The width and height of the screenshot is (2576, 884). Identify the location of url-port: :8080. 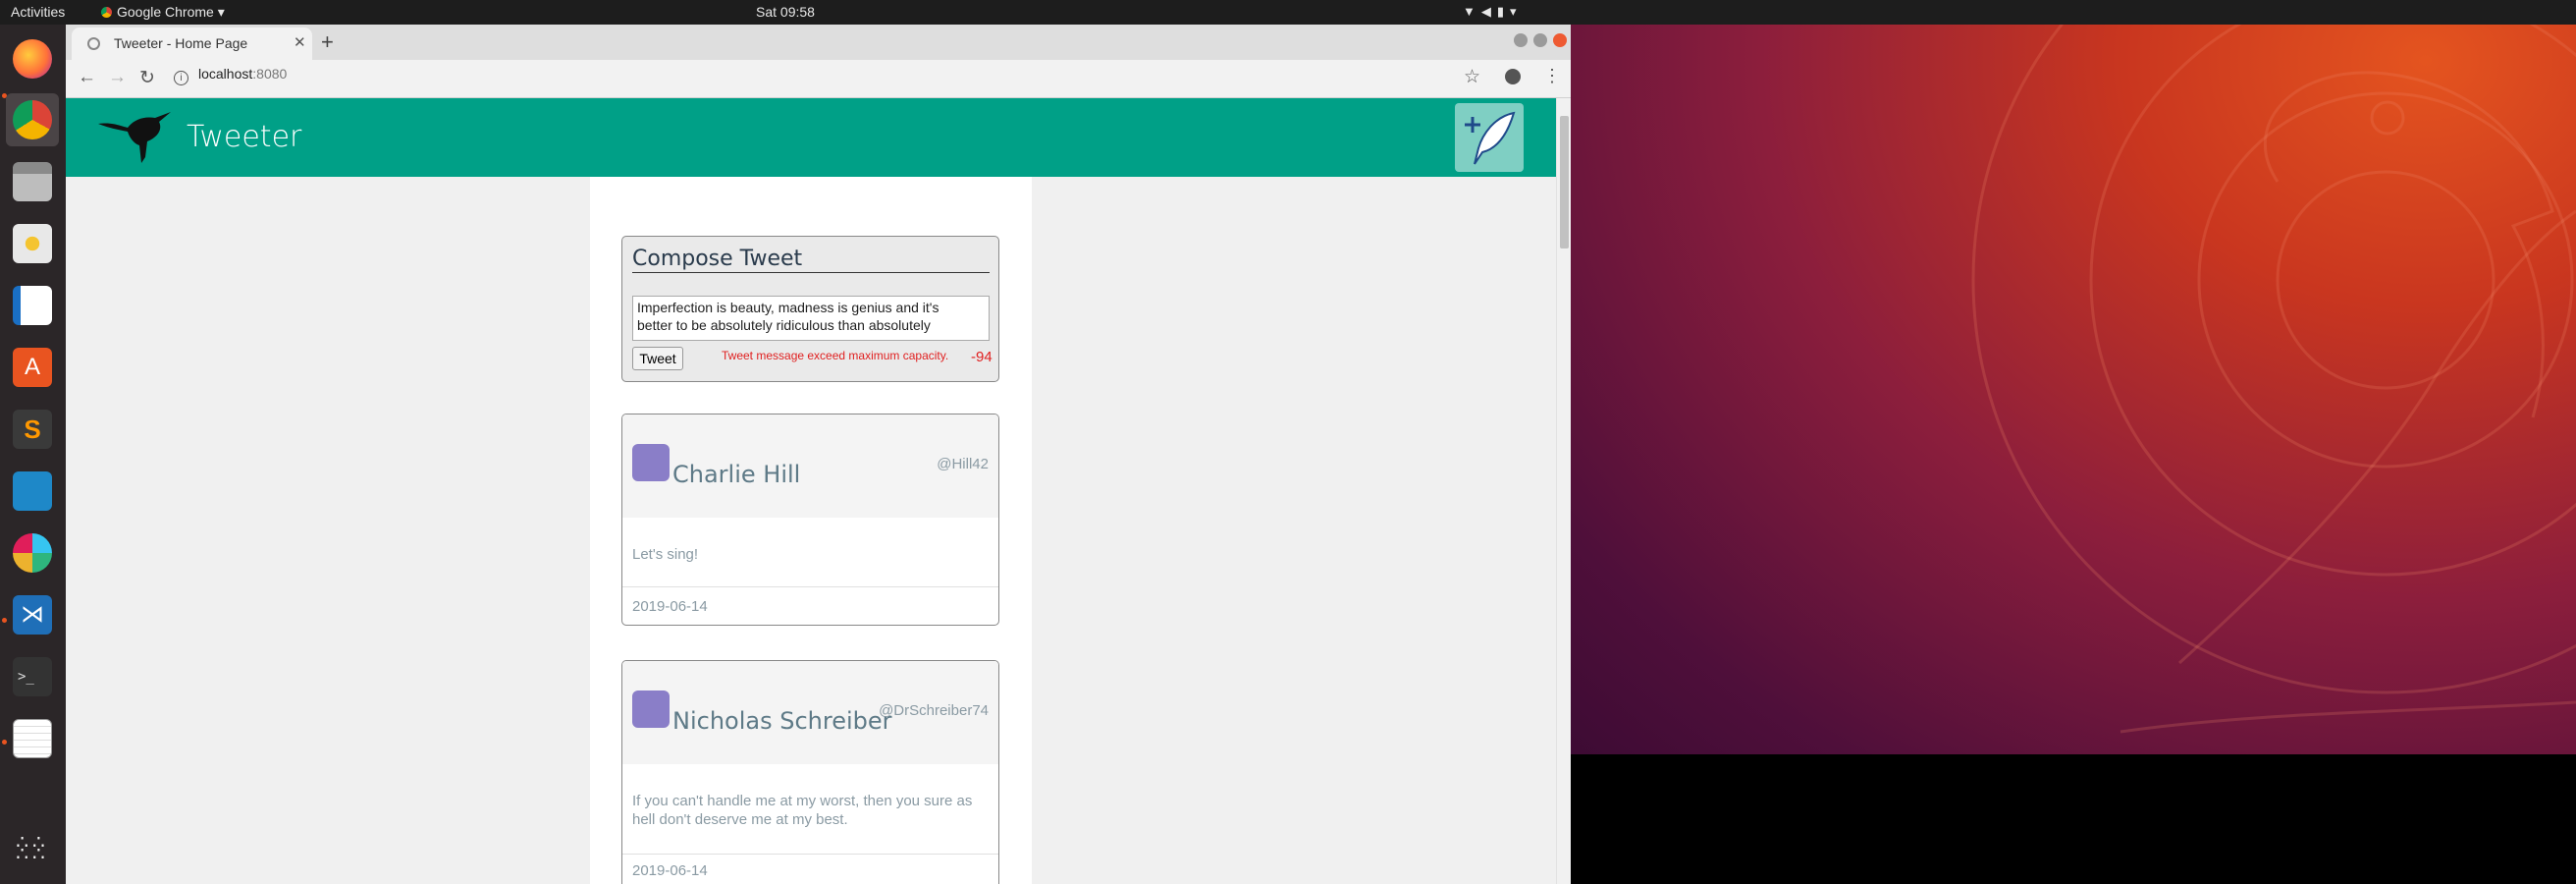
(270, 74).